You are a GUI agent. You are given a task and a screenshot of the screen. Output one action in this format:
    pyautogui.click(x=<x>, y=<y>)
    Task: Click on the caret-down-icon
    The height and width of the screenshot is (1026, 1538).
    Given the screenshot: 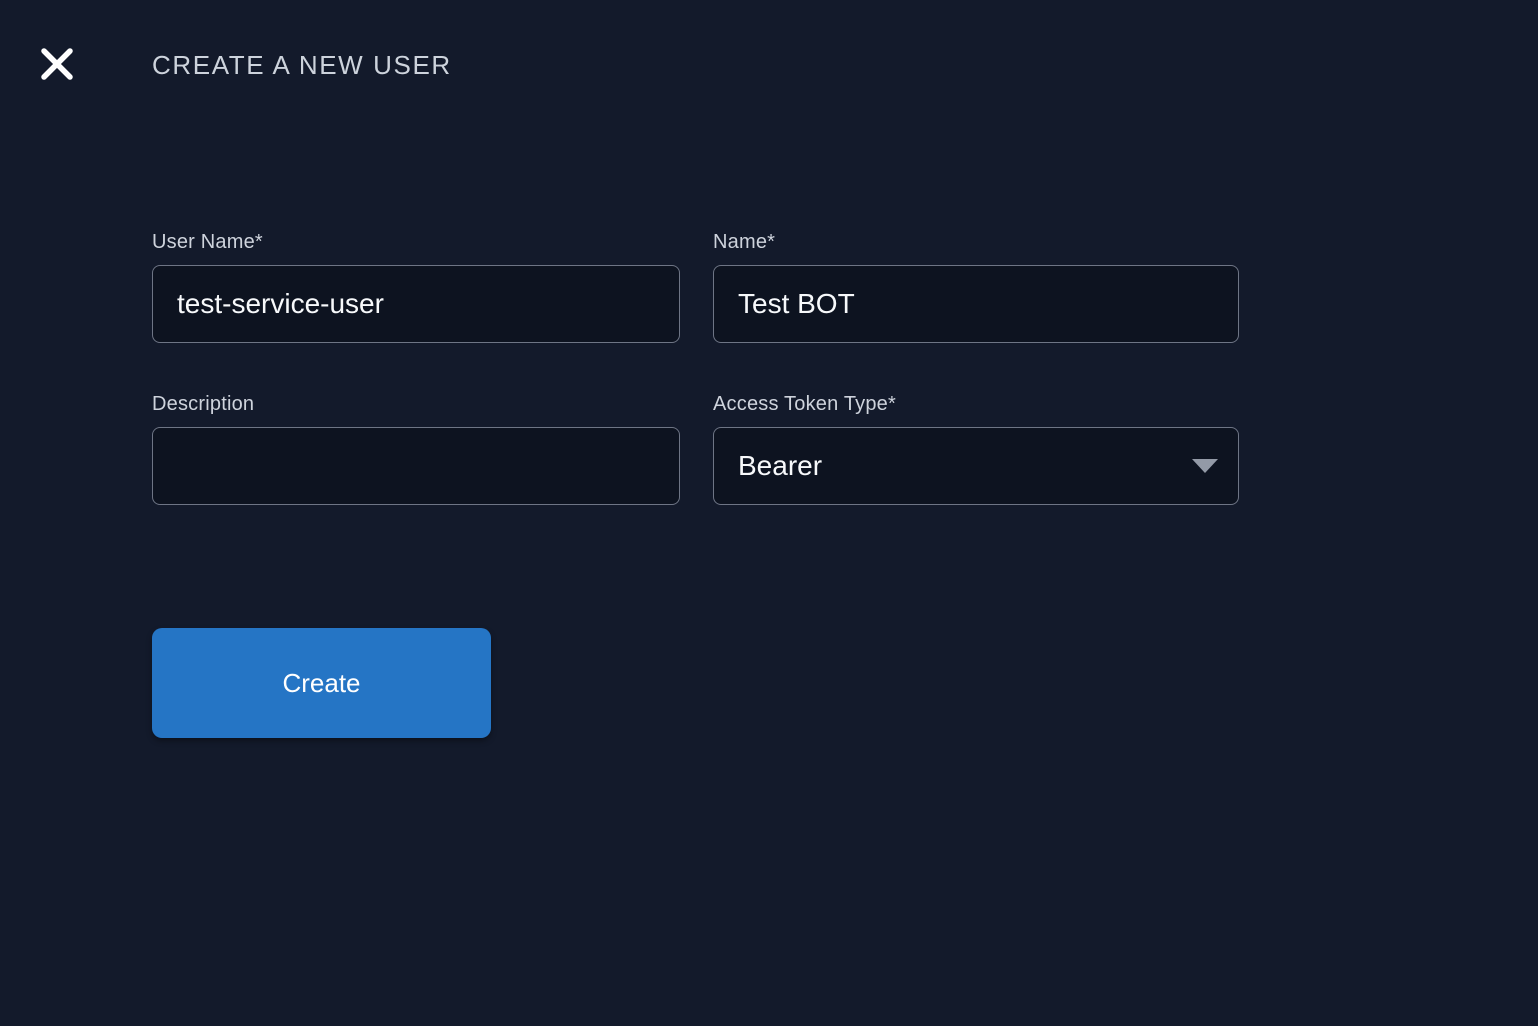 What is the action you would take?
    pyautogui.click(x=1205, y=466)
    